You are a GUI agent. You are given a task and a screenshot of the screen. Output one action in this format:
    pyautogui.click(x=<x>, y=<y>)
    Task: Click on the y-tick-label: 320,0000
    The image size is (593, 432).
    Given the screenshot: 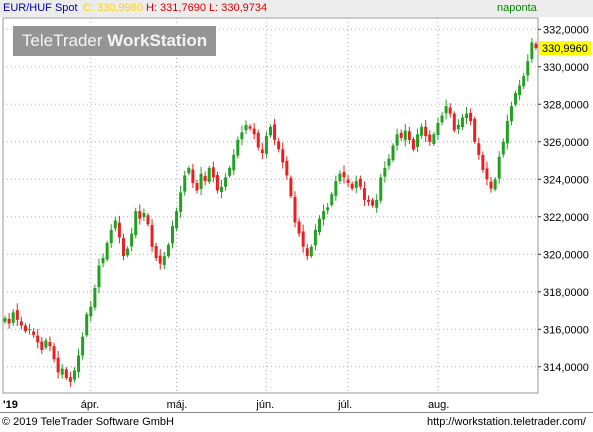 What is the action you would take?
    pyautogui.click(x=566, y=255)
    